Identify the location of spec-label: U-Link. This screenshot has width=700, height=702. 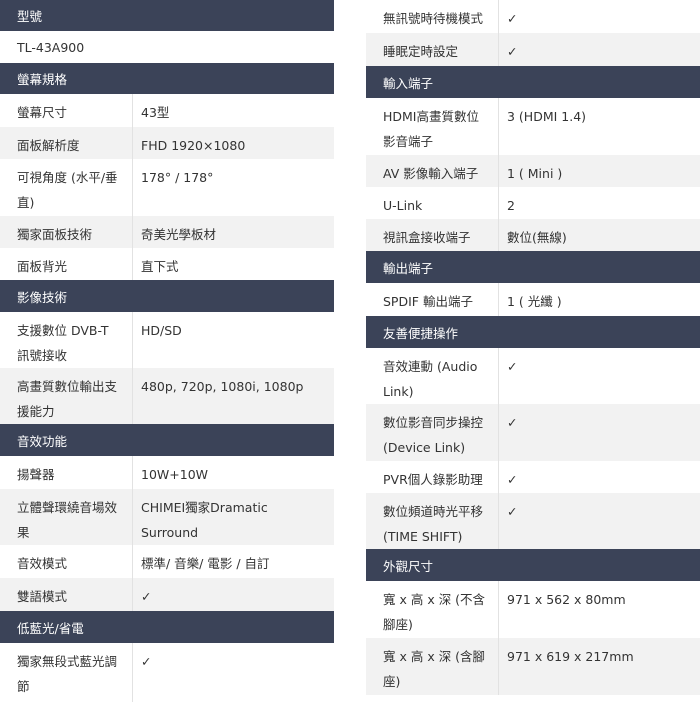
(432, 203).